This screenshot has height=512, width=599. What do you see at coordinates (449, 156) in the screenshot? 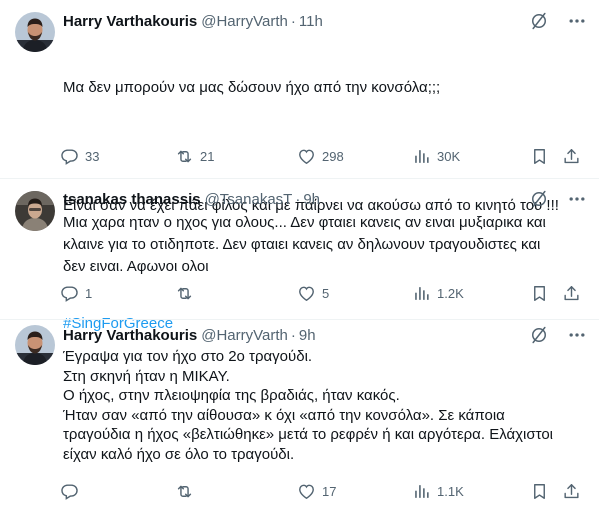
I see `view-count: 30K` at bounding box center [449, 156].